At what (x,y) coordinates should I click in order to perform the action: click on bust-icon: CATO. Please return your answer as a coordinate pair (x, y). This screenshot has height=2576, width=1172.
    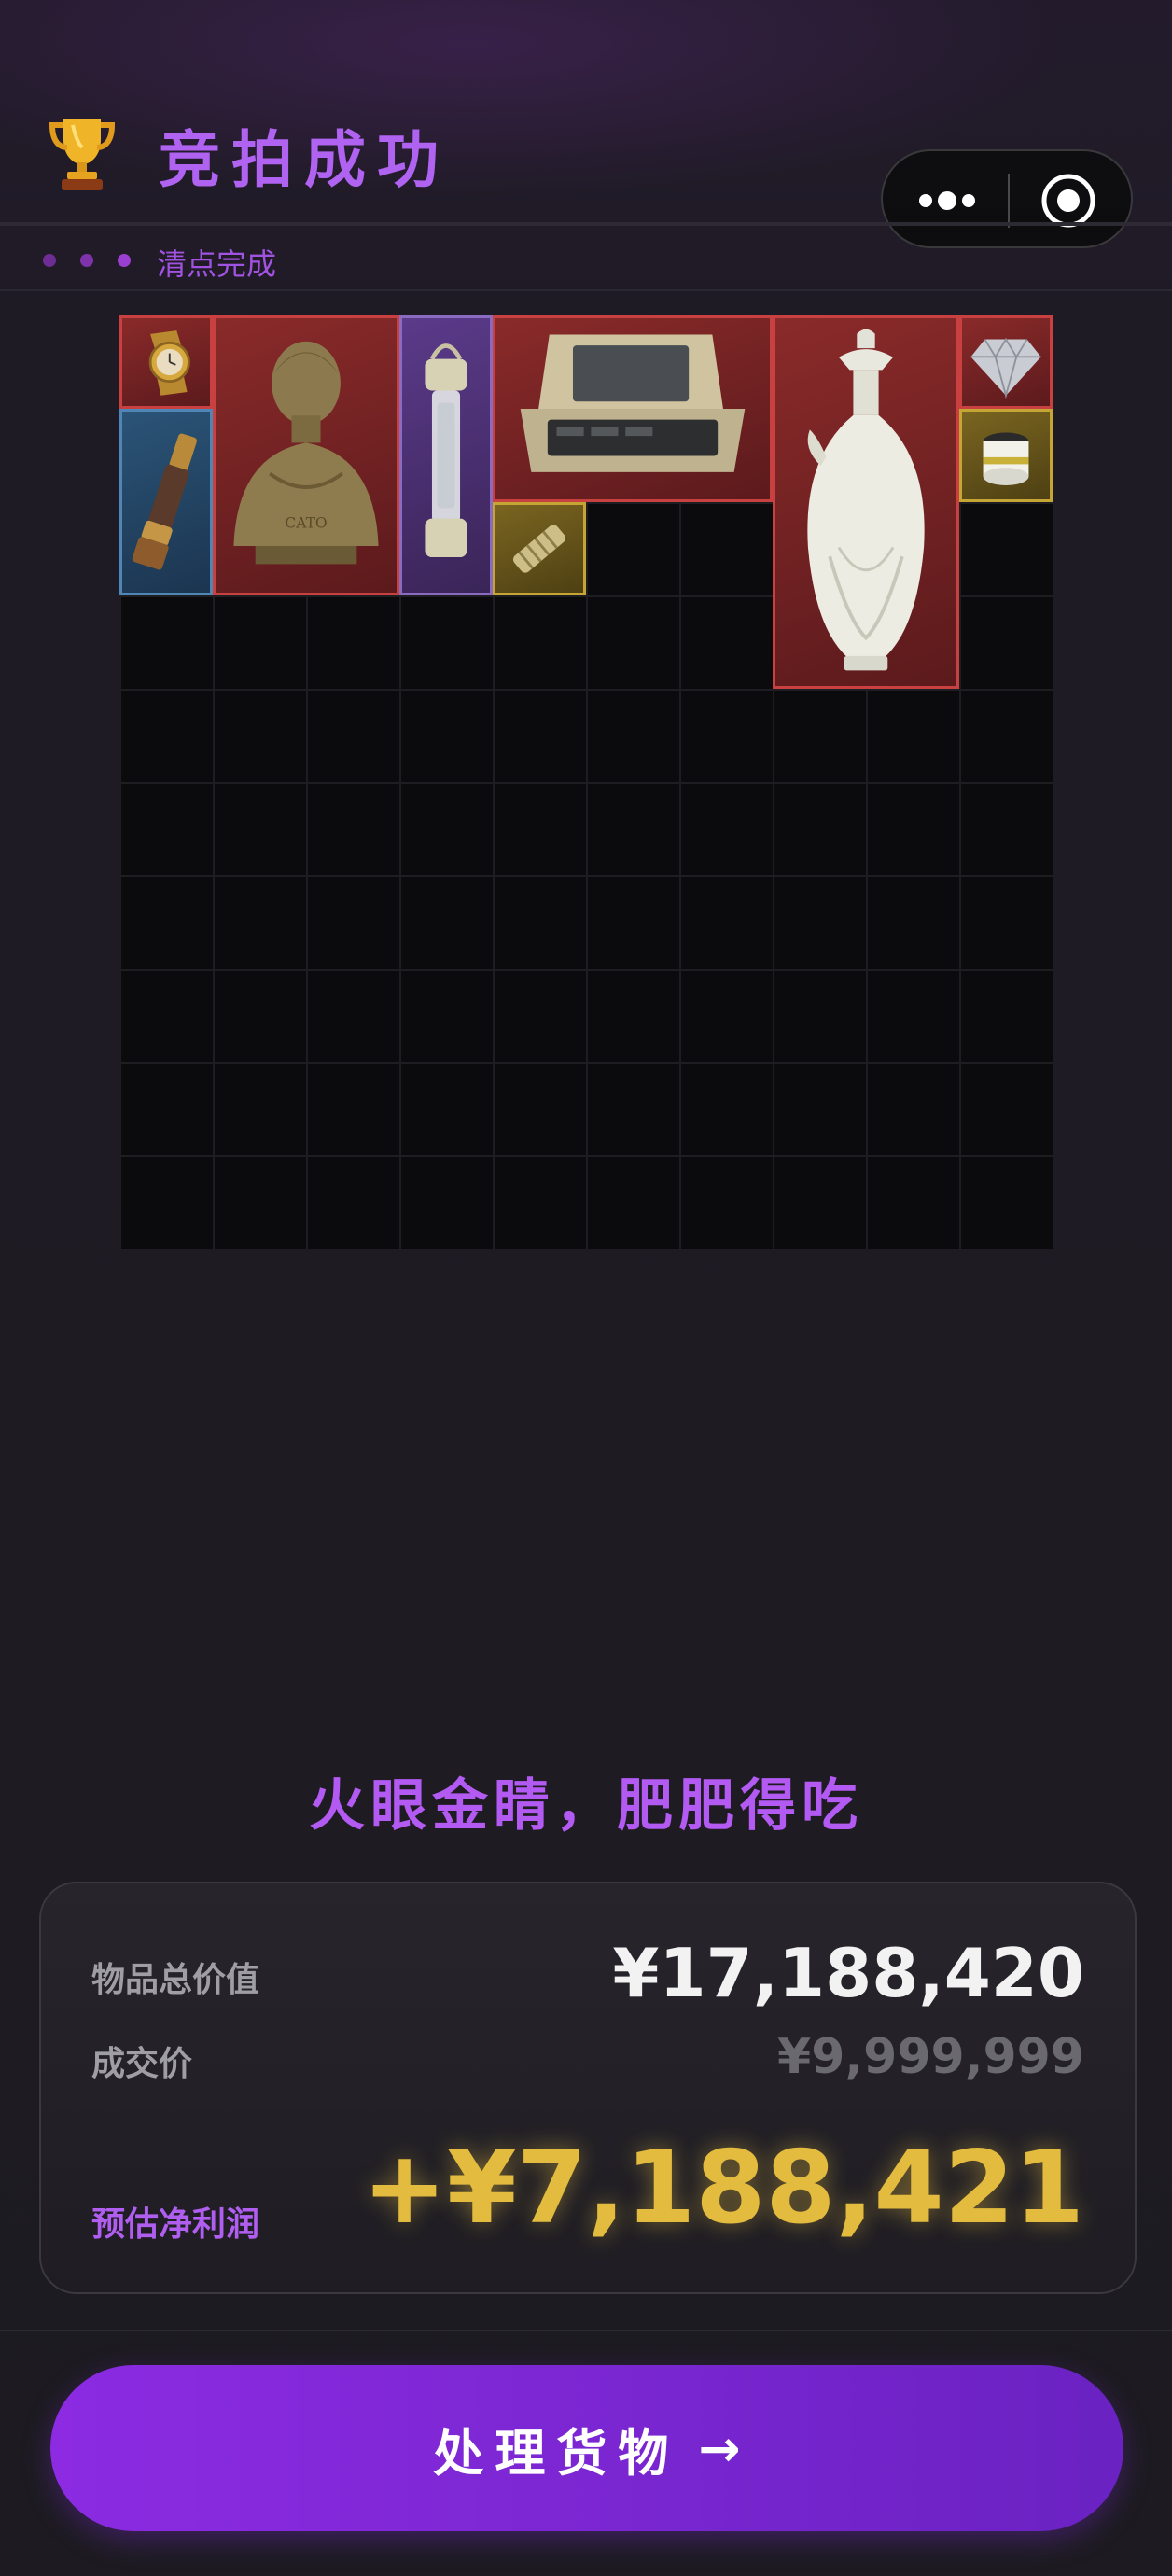
    Looking at the image, I should click on (306, 453).